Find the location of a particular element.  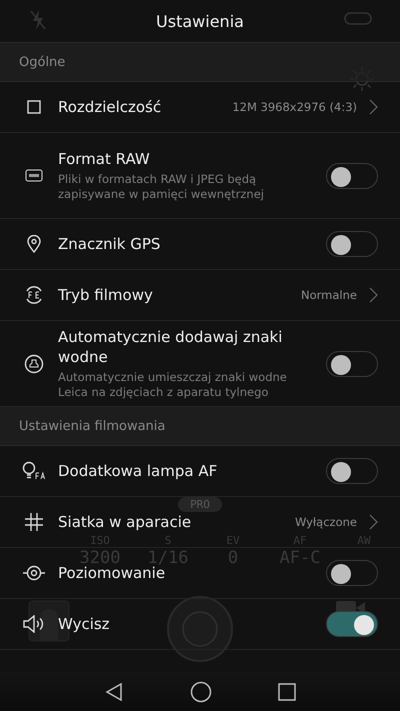

section-title: Ogólne is located at coordinates (42, 62).